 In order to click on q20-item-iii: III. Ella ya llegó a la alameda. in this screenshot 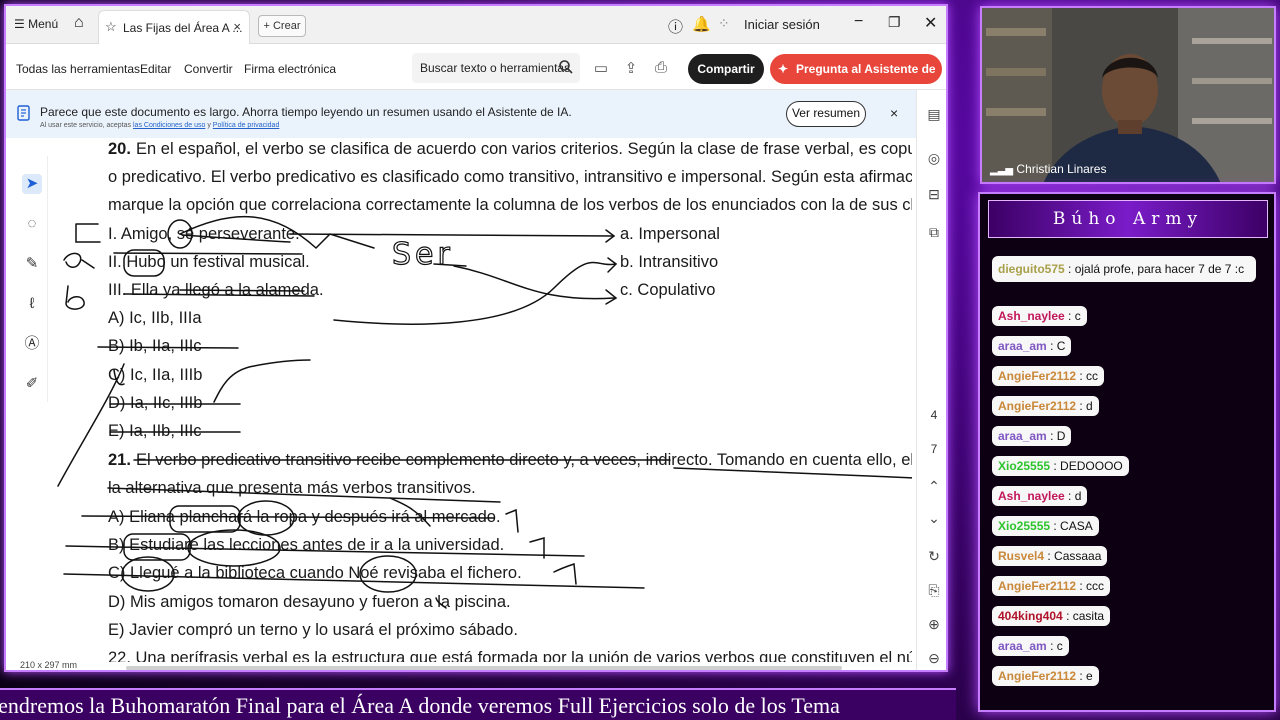, I will do `click(216, 290)`.